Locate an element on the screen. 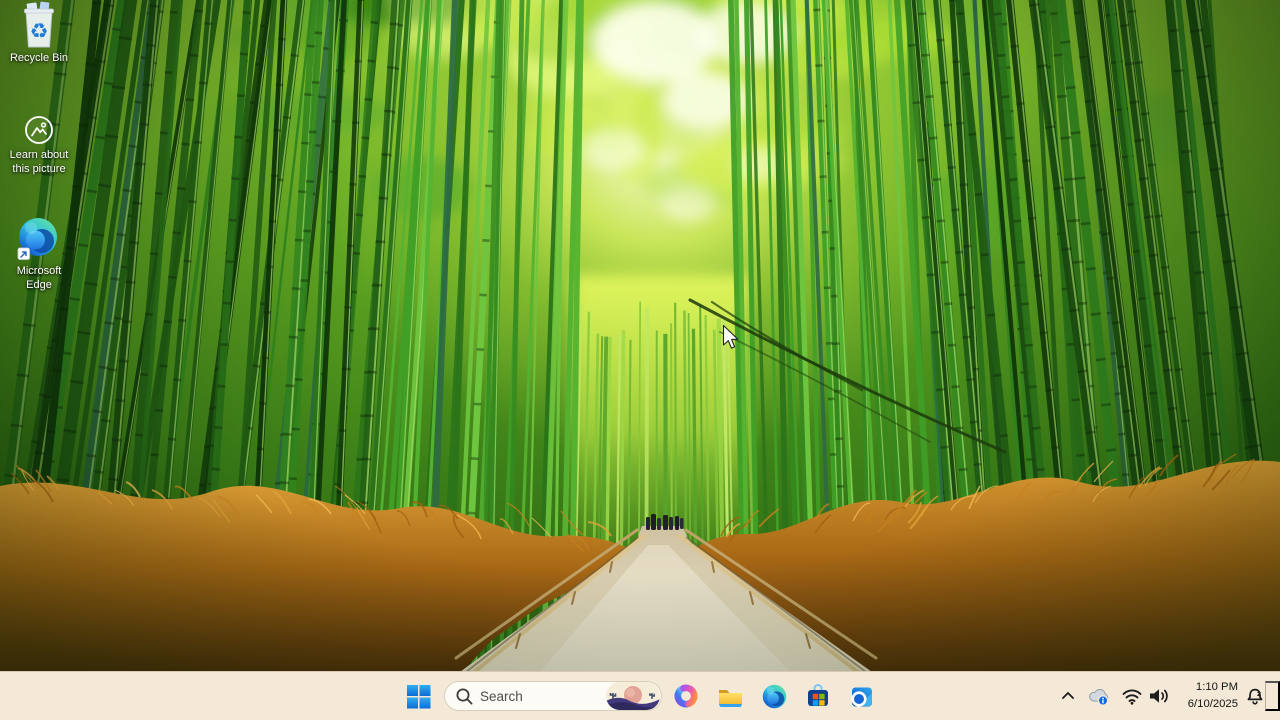  taskbar: 1:10 PM 6/10/2025 z is located at coordinates (640, 695).